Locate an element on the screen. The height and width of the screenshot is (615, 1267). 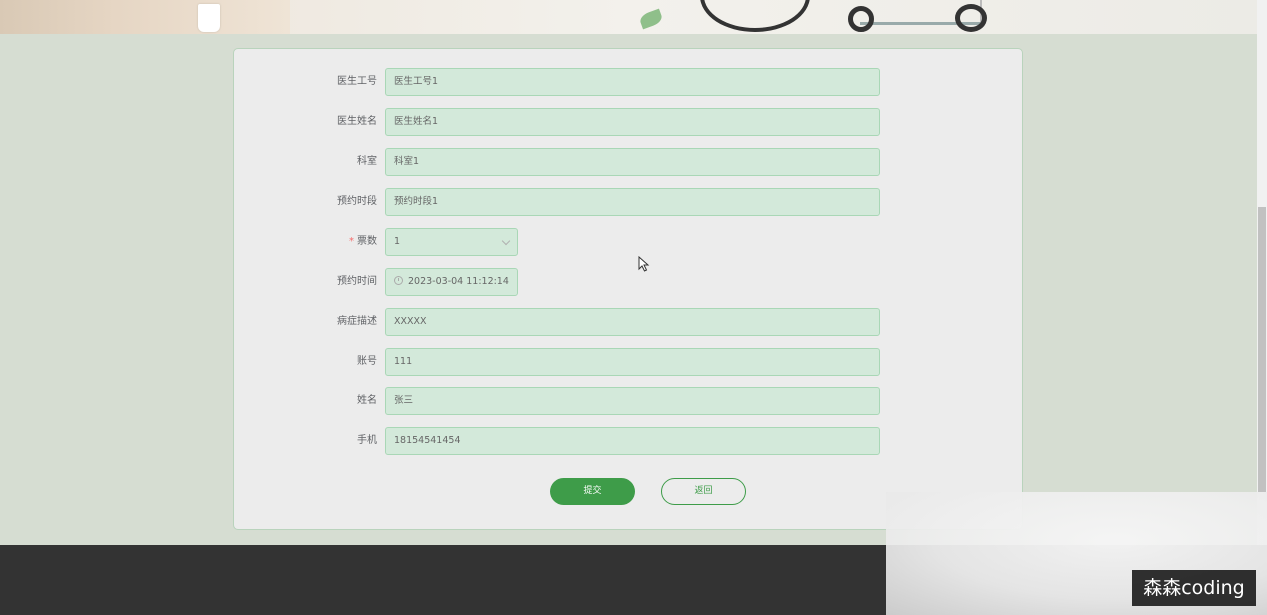
doctor-id-input: 医生工号1 is located at coordinates (632, 82).